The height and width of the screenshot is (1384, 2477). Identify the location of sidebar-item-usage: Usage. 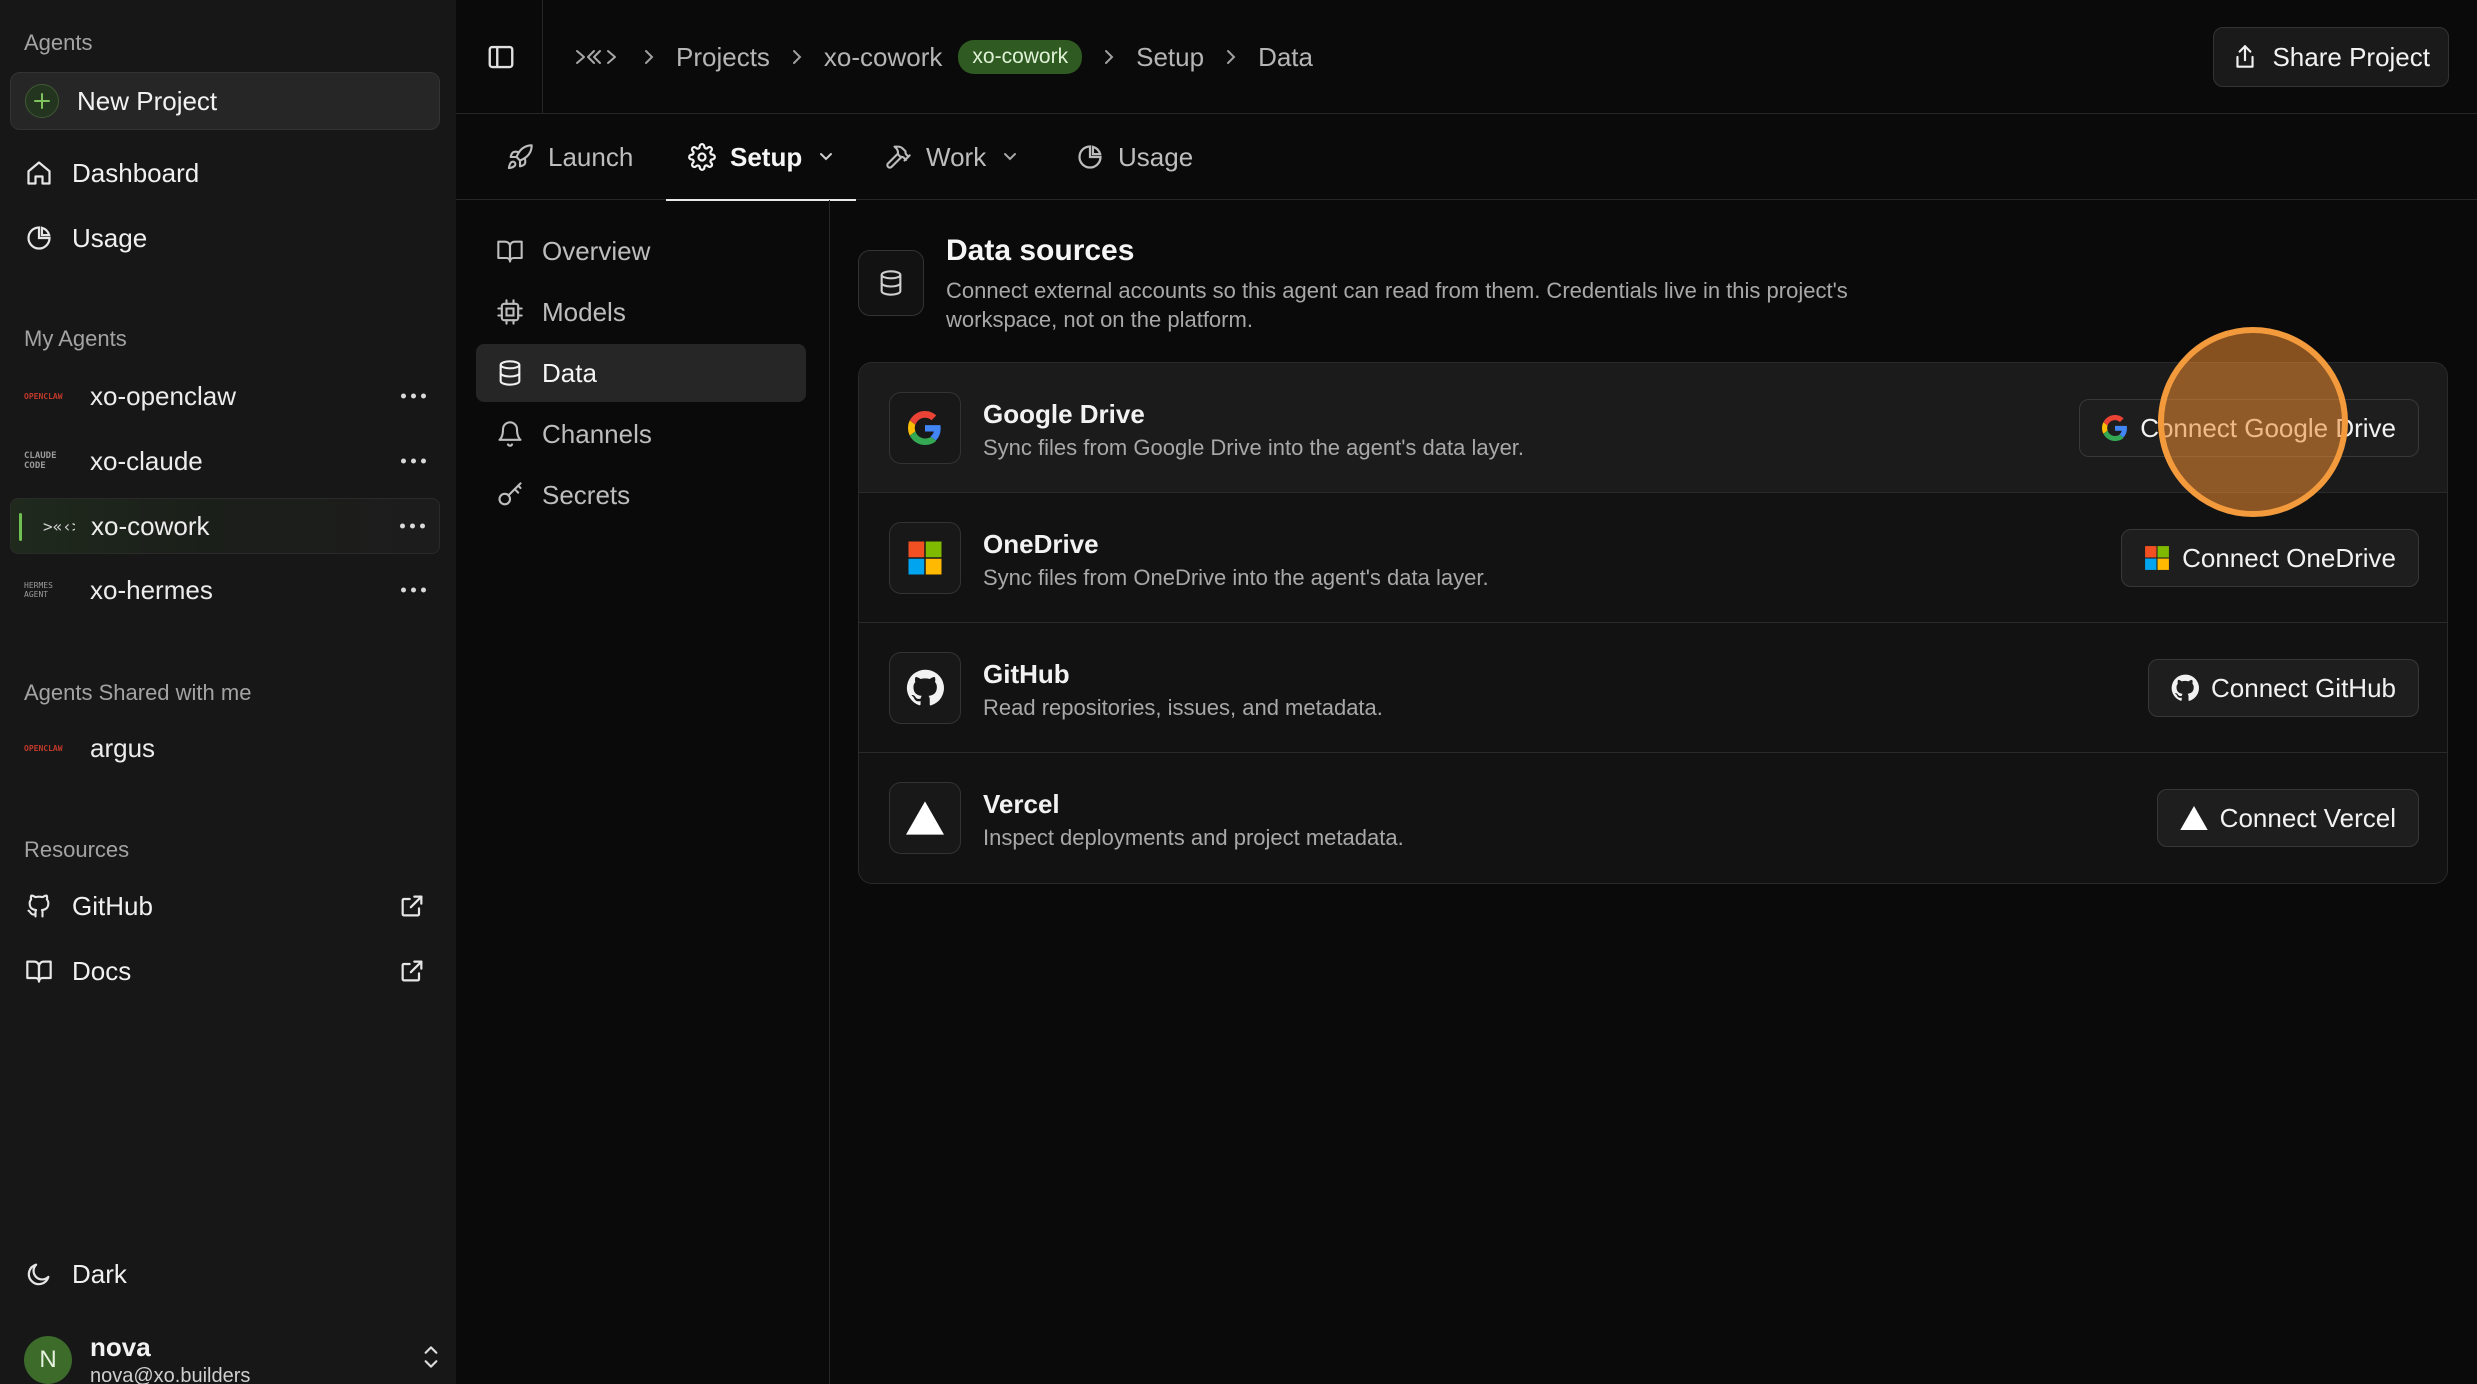
(85, 238).